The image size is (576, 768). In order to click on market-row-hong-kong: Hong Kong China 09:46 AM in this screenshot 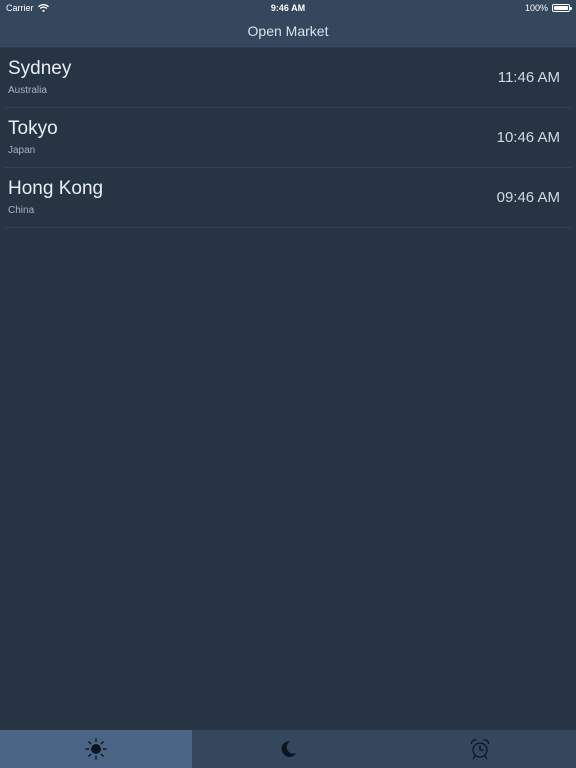, I will do `click(288, 198)`.